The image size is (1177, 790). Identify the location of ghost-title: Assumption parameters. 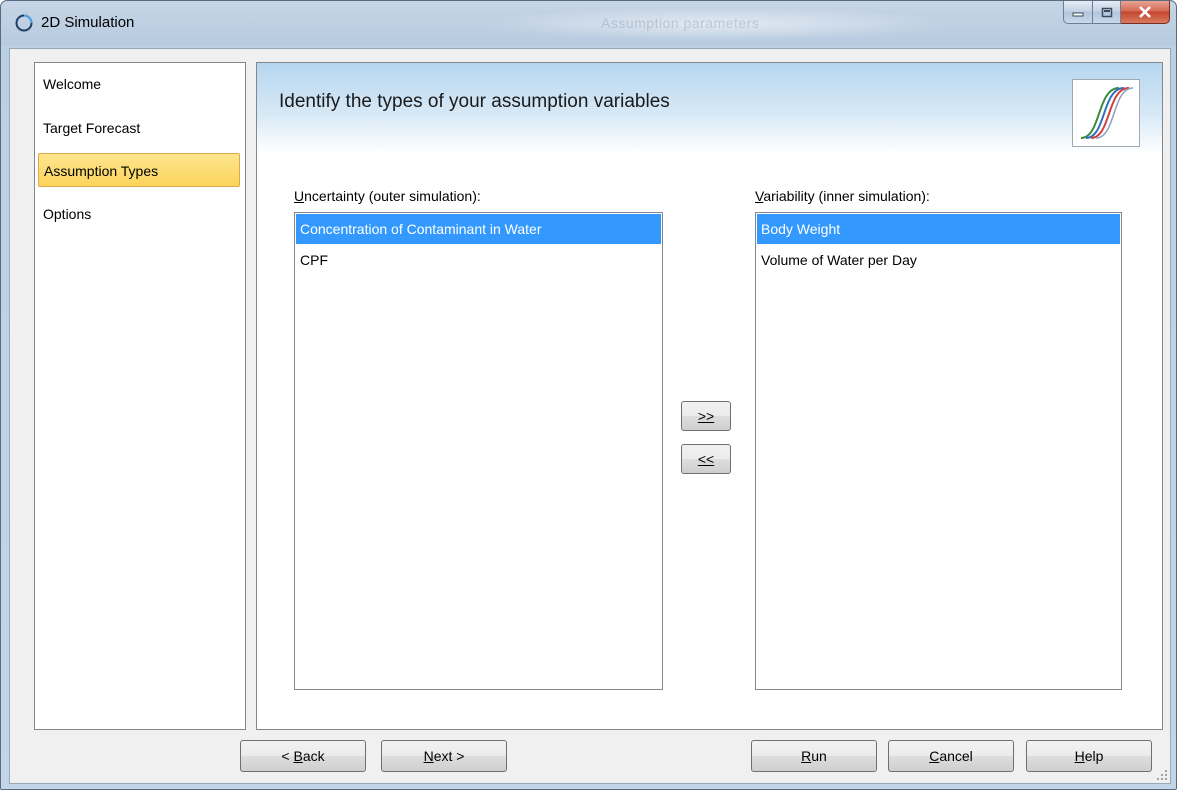
(680, 23).